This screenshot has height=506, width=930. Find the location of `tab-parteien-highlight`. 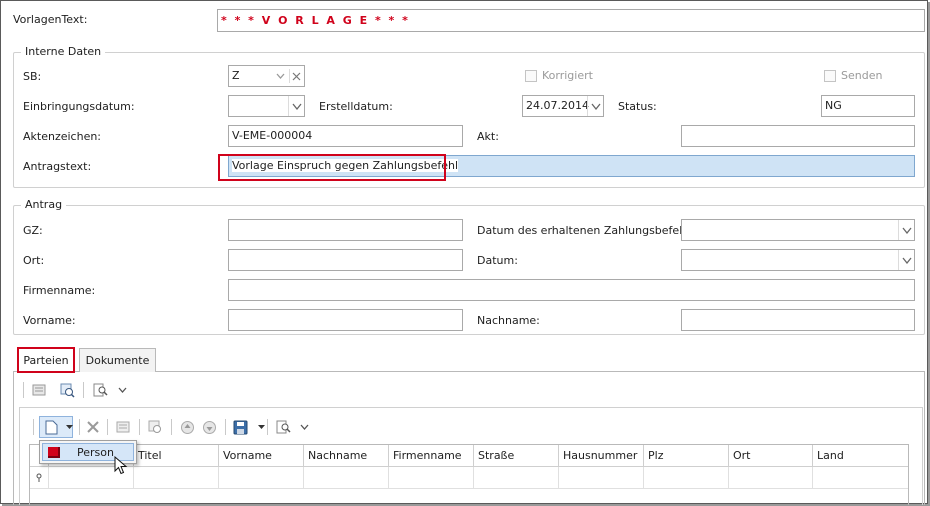

tab-parteien-highlight is located at coordinates (46, 360).